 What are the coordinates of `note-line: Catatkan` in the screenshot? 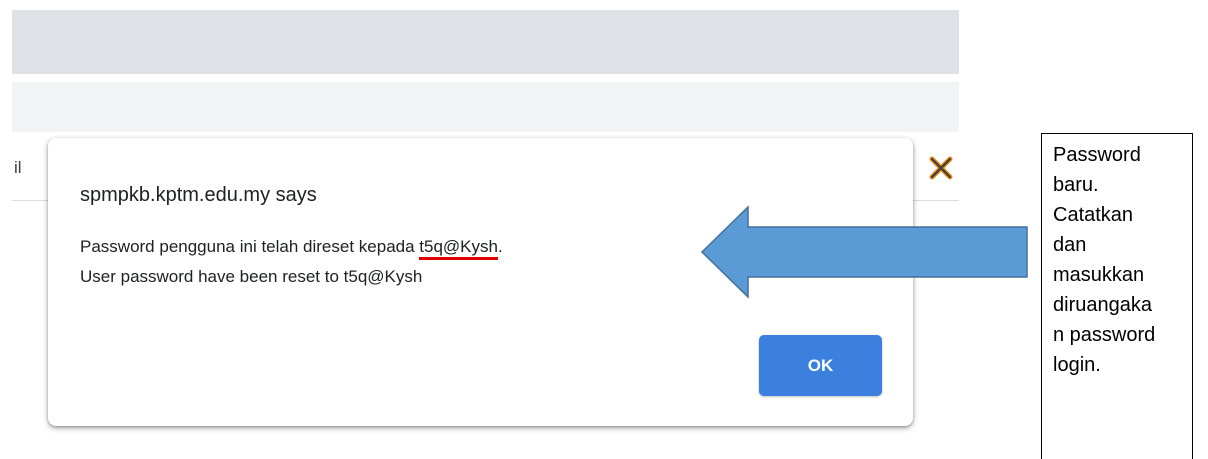 It's located at (1093, 215).